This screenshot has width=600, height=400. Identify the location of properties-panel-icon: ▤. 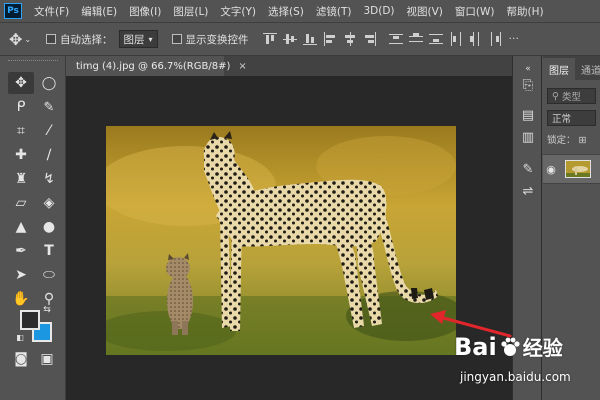
(528, 115).